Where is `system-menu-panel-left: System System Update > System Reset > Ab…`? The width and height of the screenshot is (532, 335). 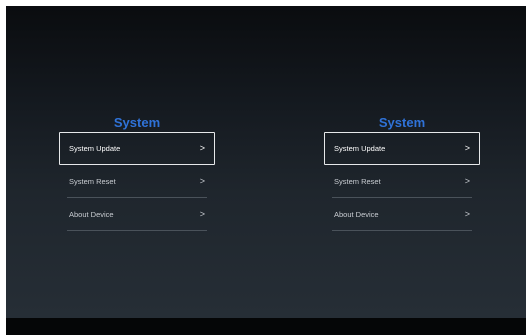 system-menu-panel-left: System System Update > System Reset > Ab… is located at coordinates (137, 172).